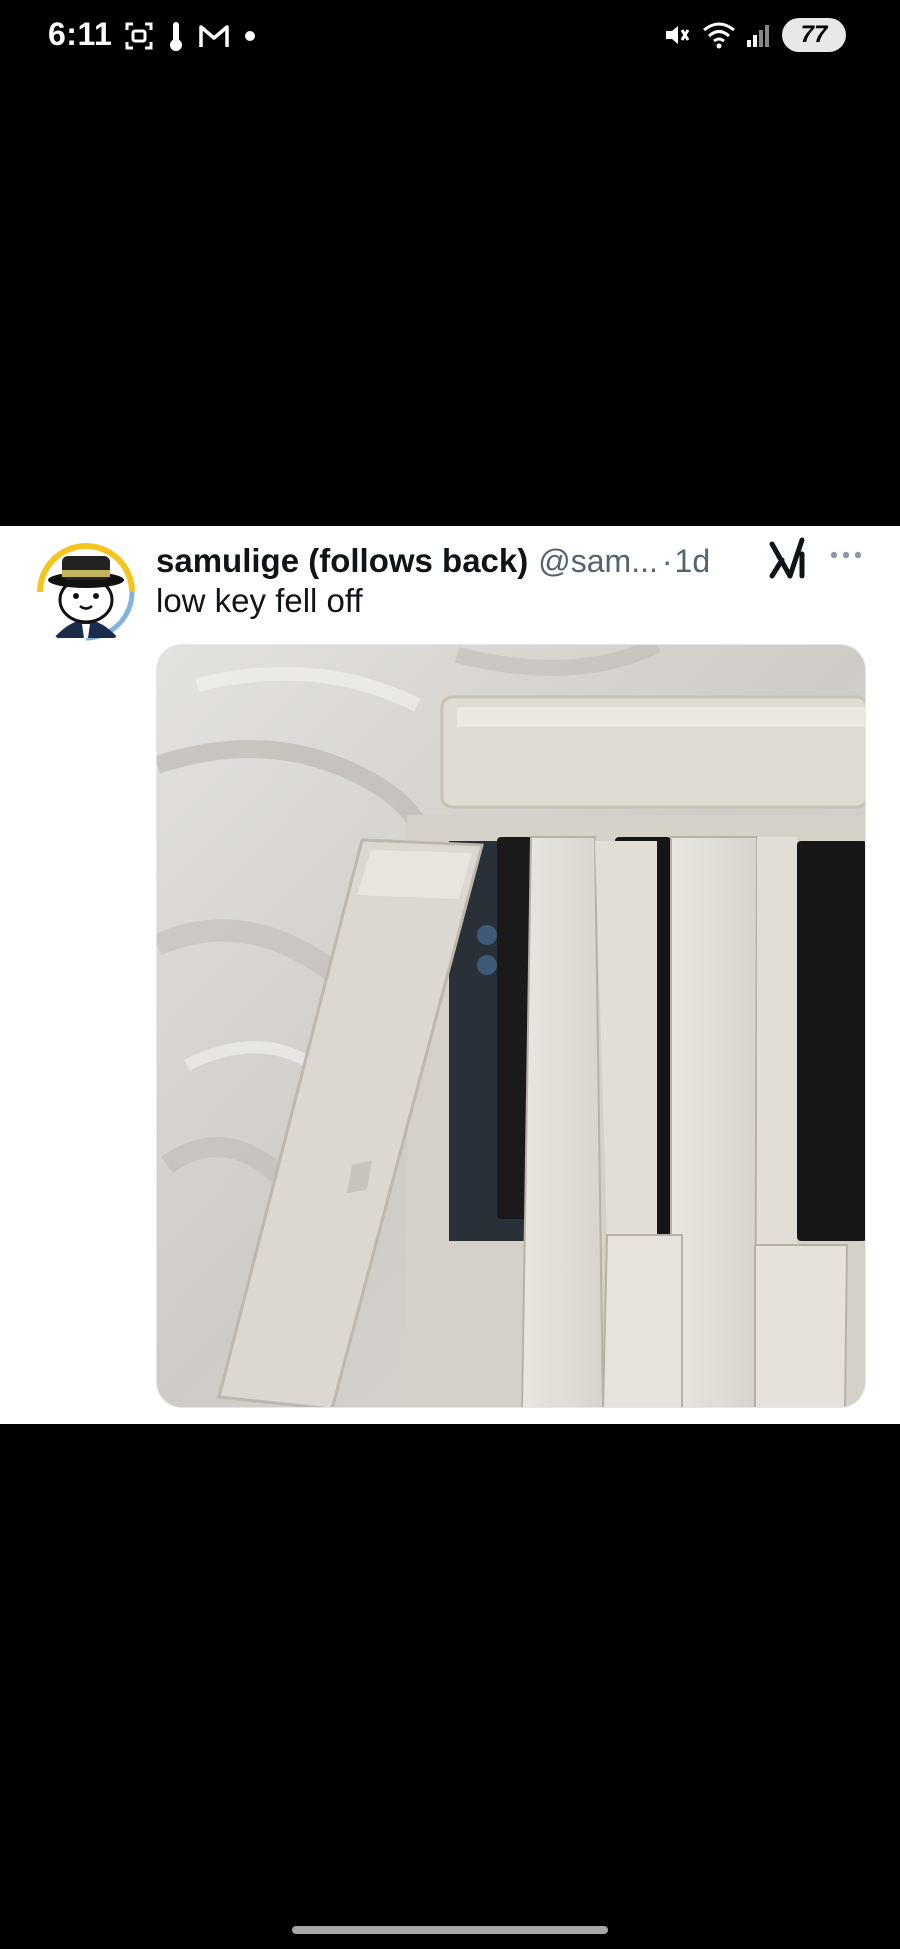  What do you see at coordinates (789, 558) in the screenshot?
I see `grok-icon` at bounding box center [789, 558].